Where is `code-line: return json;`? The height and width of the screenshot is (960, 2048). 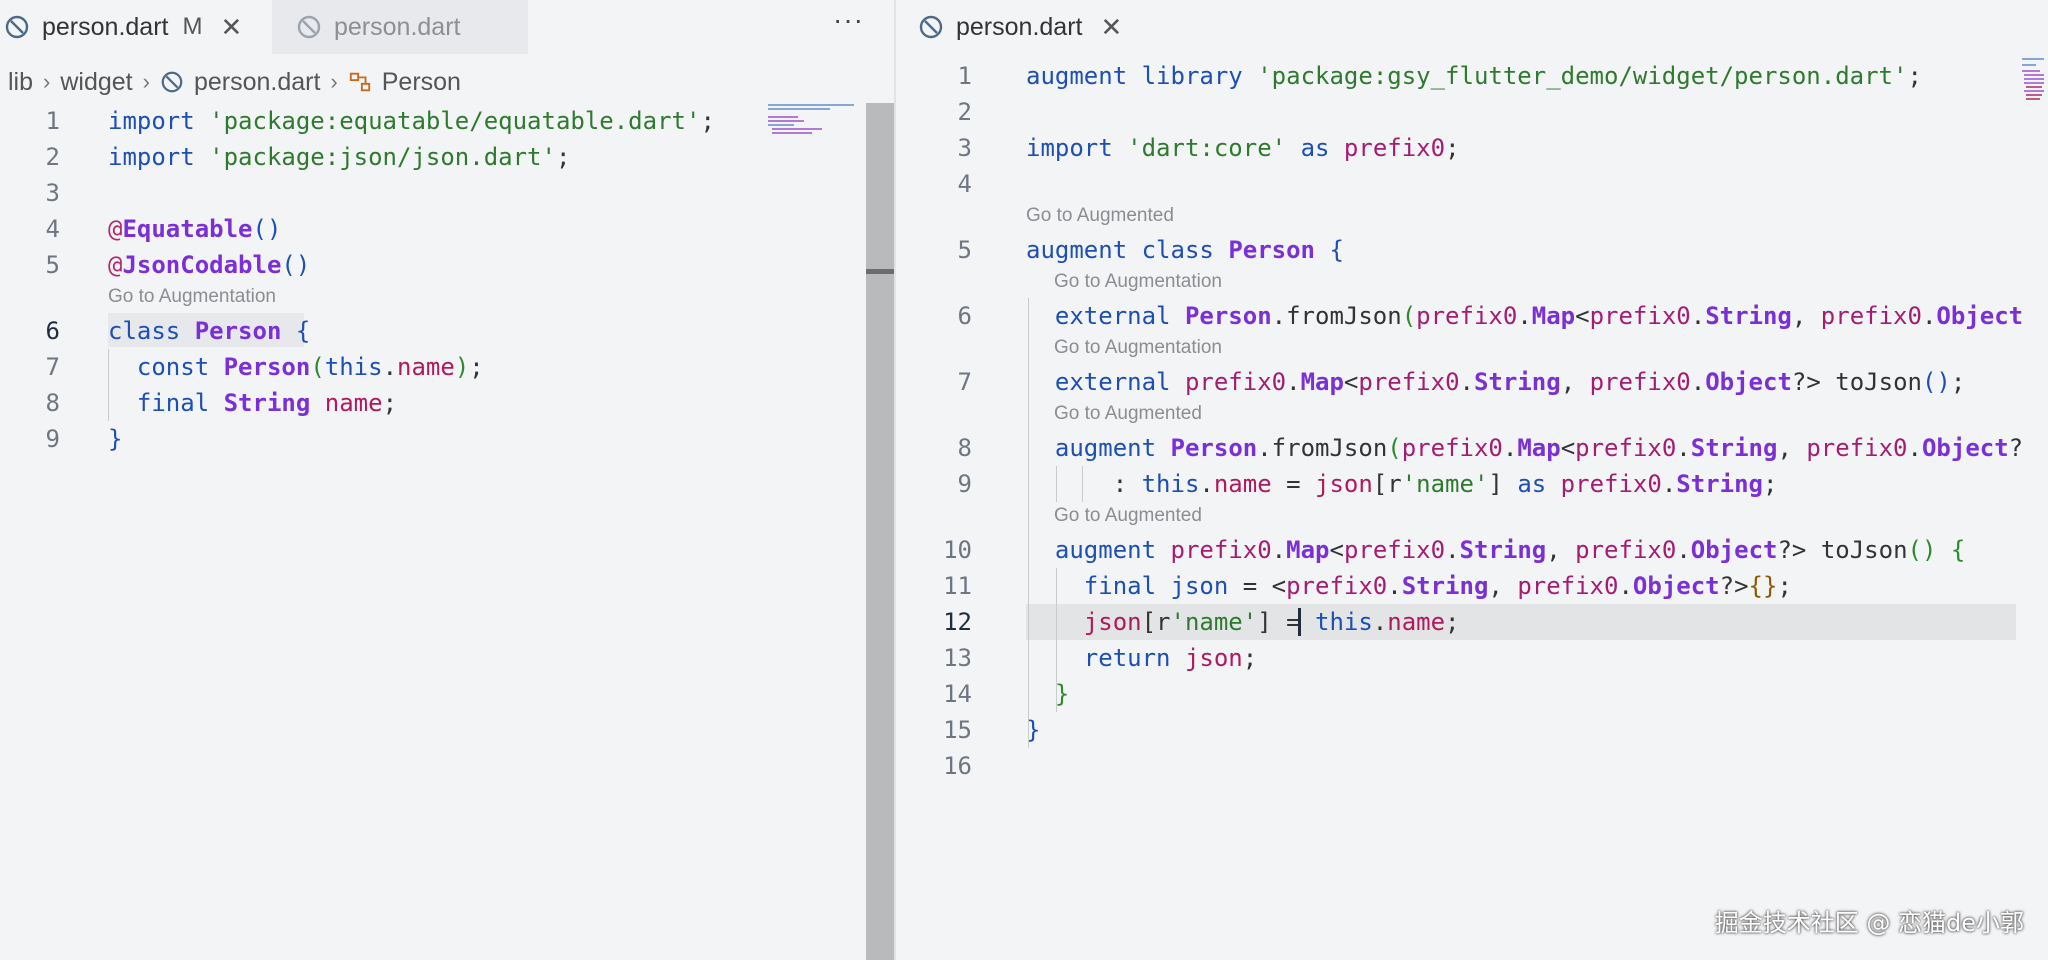 code-line: return json; is located at coordinates (1141, 658).